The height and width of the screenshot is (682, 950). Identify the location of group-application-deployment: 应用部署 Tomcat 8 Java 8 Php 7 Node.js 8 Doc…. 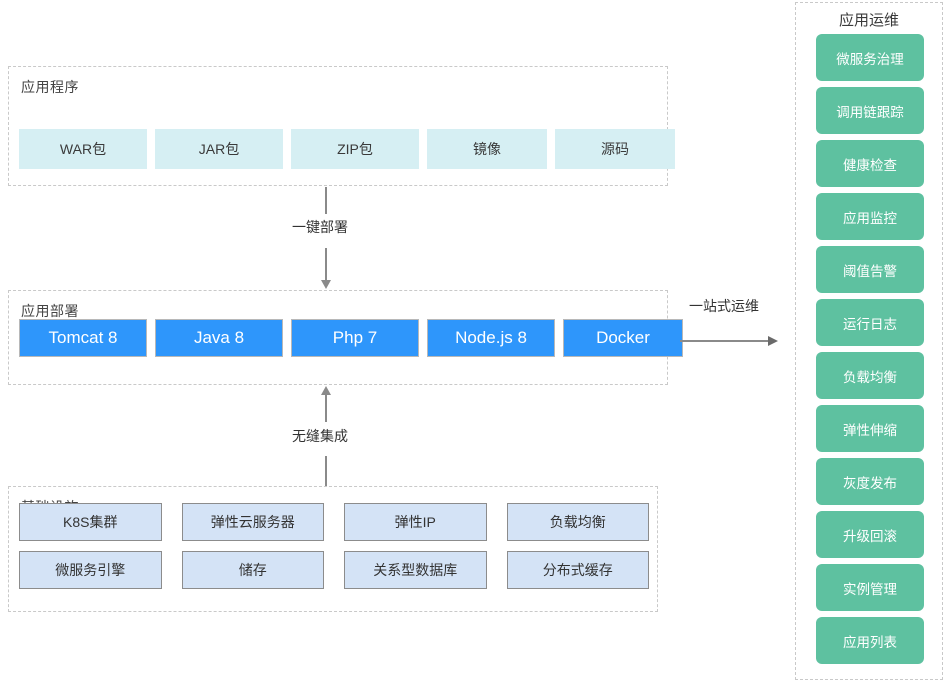
(345, 337).